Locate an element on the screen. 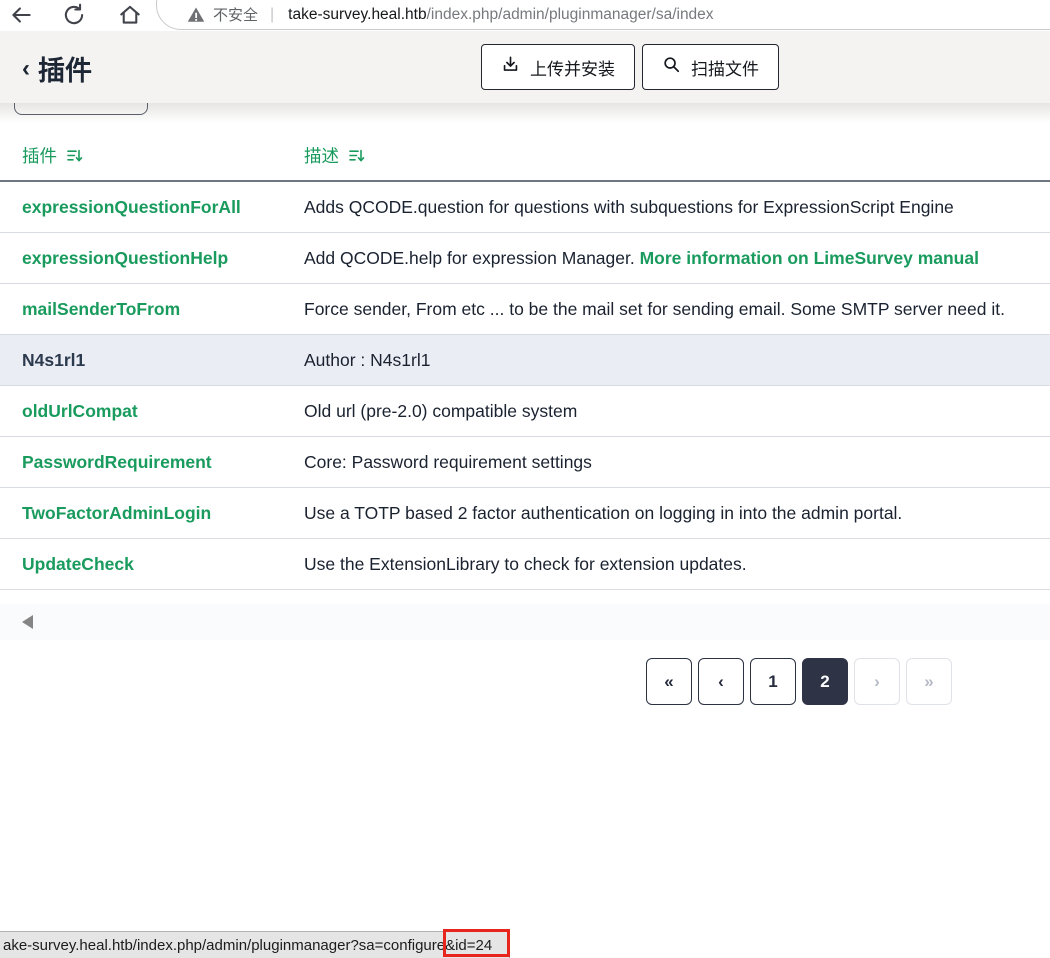 The image size is (1050, 958). plugin-name-cell: UpdateCheck is located at coordinates (152, 564).